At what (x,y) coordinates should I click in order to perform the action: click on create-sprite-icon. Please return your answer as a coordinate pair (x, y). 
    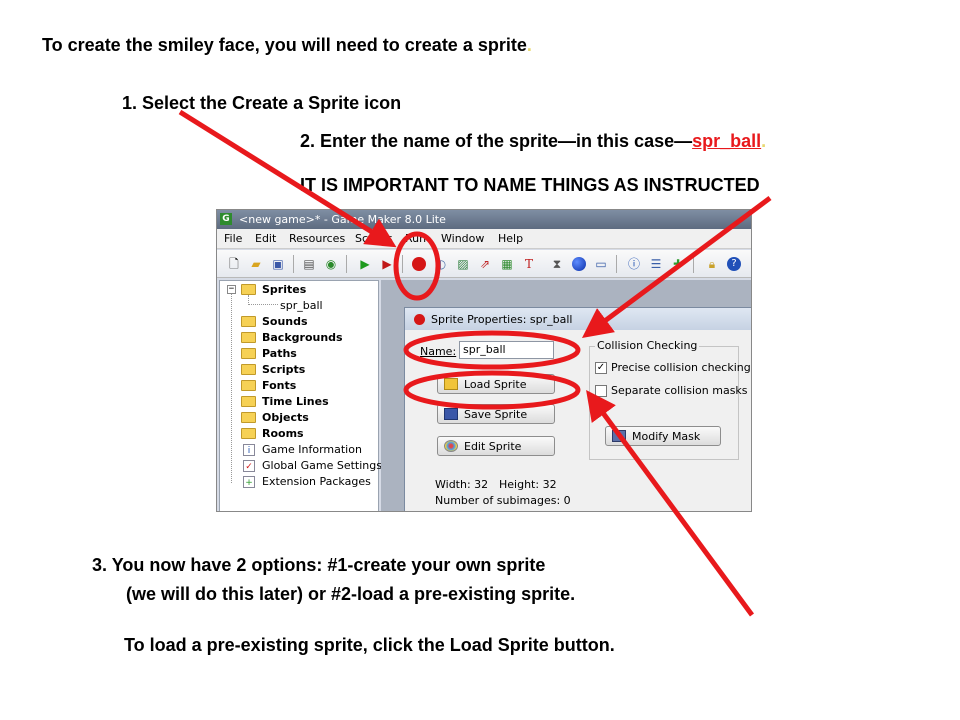
    Looking at the image, I should click on (419, 264).